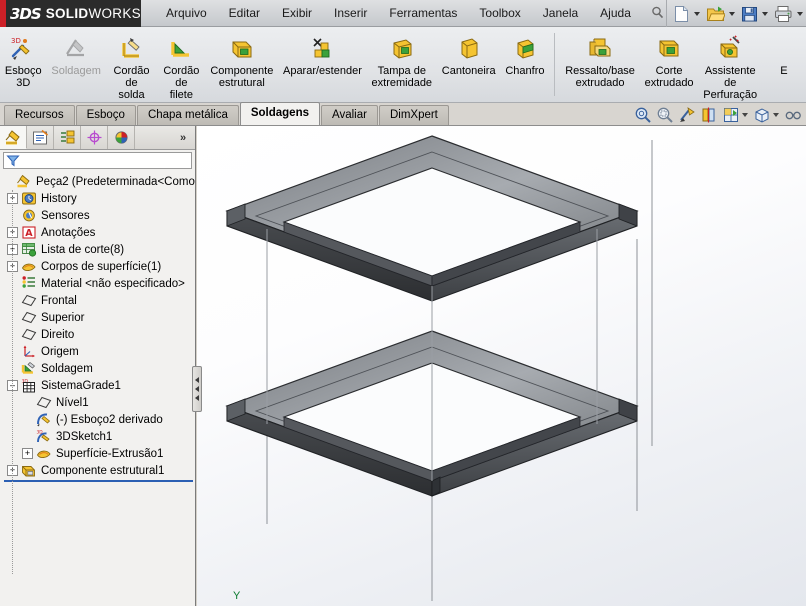  I want to click on menu-ferramentas: Ferramentas, so click(423, 13).